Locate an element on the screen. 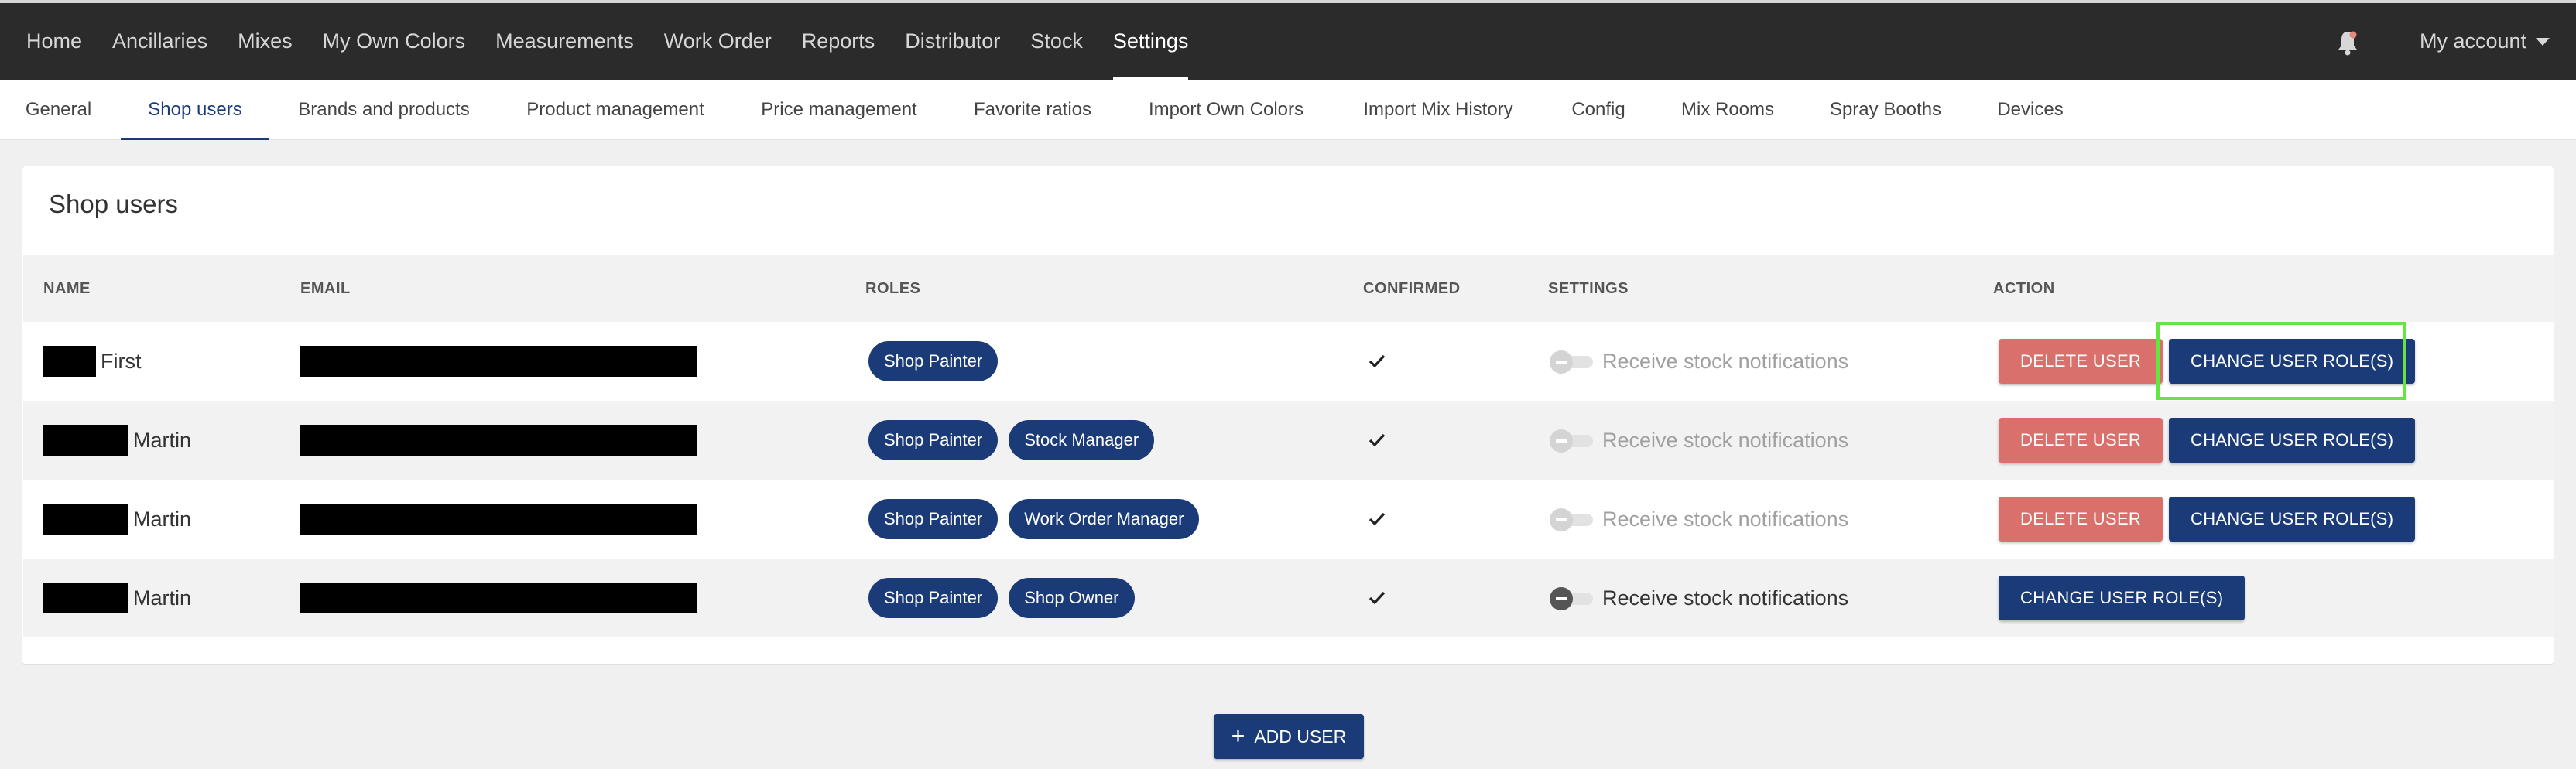  tab-devices: Devices is located at coordinates (2030, 110).